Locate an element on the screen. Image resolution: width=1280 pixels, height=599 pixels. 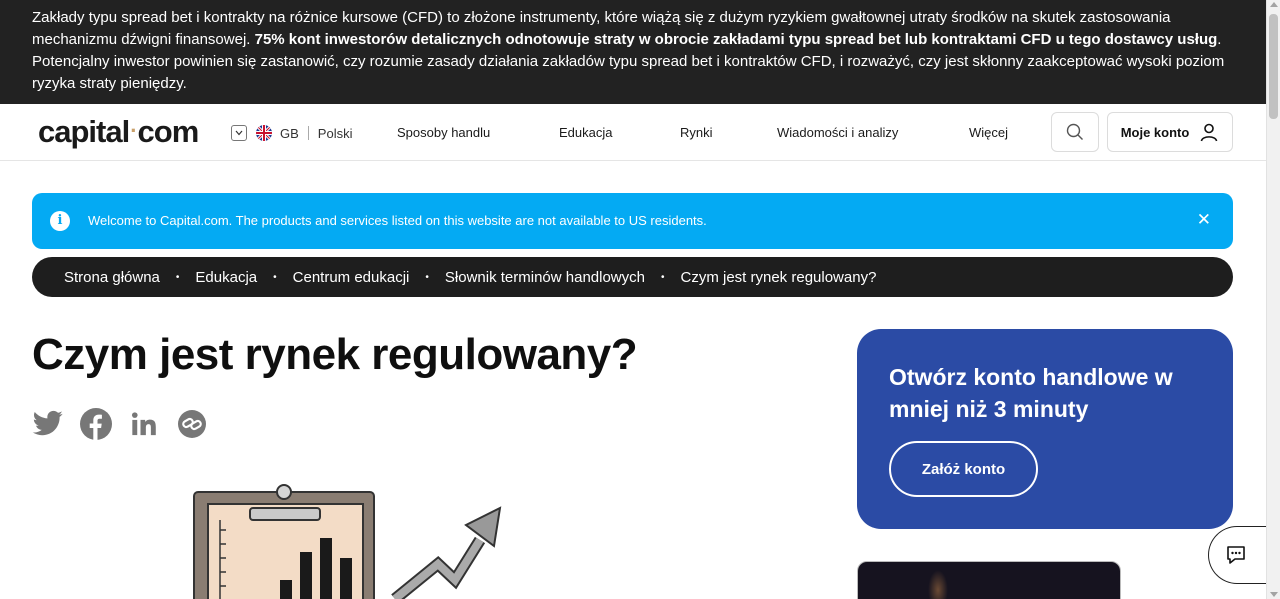
promo-image-card is located at coordinates (989, 580).